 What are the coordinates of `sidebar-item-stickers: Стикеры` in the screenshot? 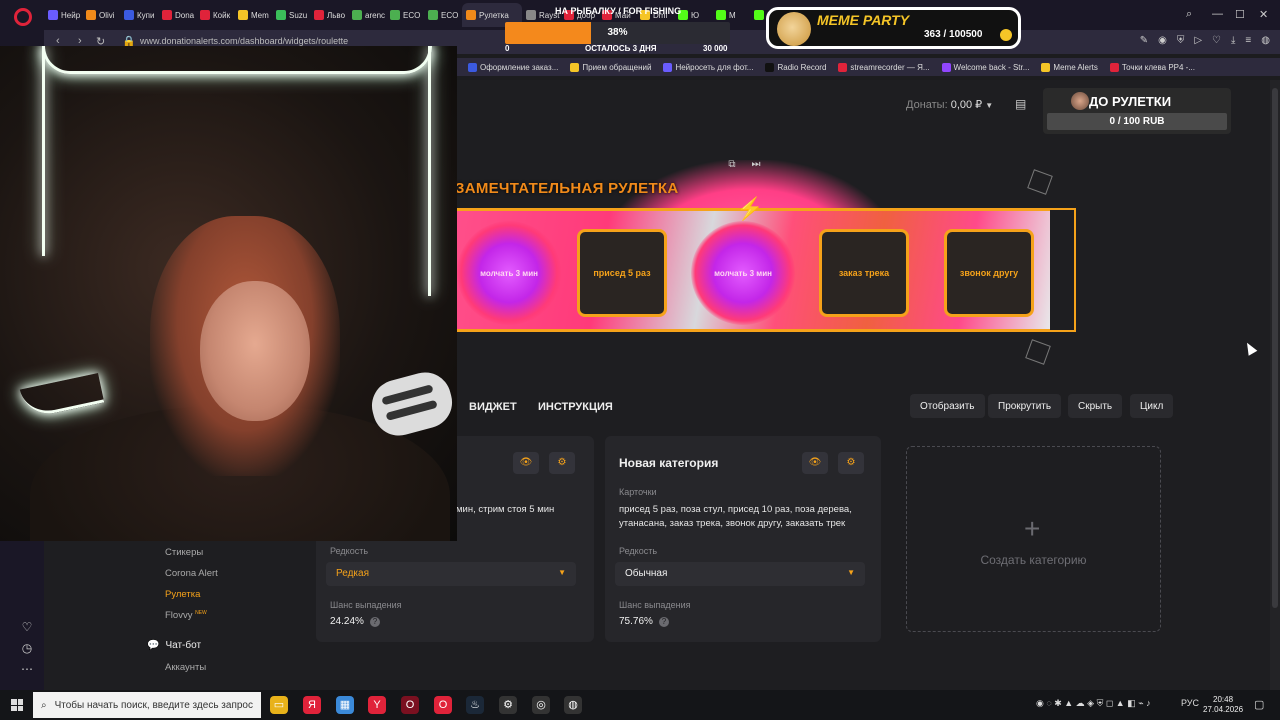 It's located at (184, 552).